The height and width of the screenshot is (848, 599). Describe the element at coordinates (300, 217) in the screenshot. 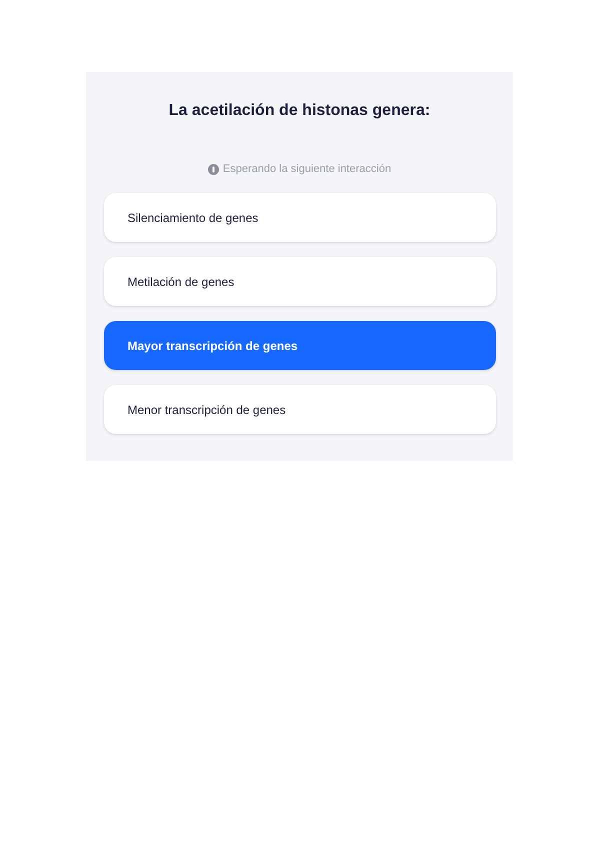

I see `answer-option: Silenciamiento de genes` at that location.